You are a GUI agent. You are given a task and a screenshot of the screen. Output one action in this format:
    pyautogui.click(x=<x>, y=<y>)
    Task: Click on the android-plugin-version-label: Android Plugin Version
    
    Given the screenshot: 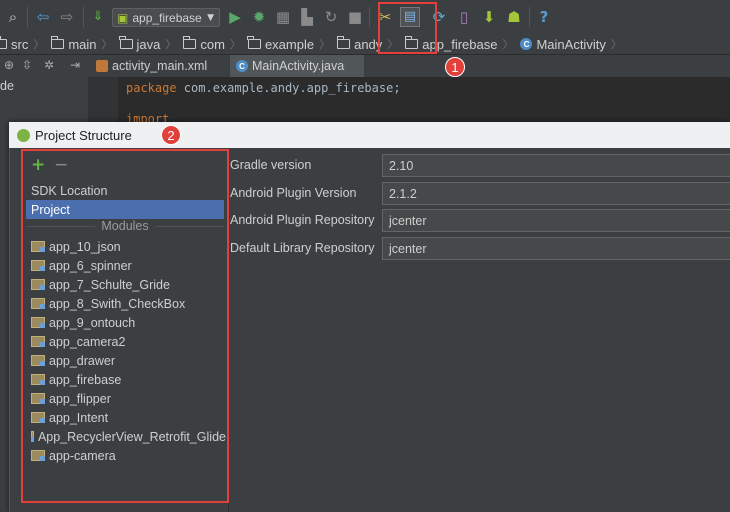 What is the action you would take?
    pyautogui.click(x=293, y=193)
    